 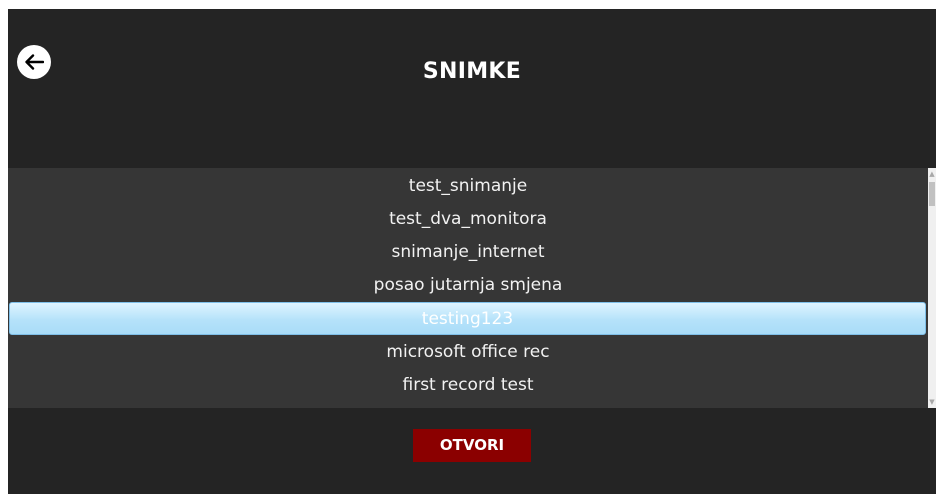 What do you see at coordinates (932, 194) in the screenshot?
I see `scroll-thumb` at bounding box center [932, 194].